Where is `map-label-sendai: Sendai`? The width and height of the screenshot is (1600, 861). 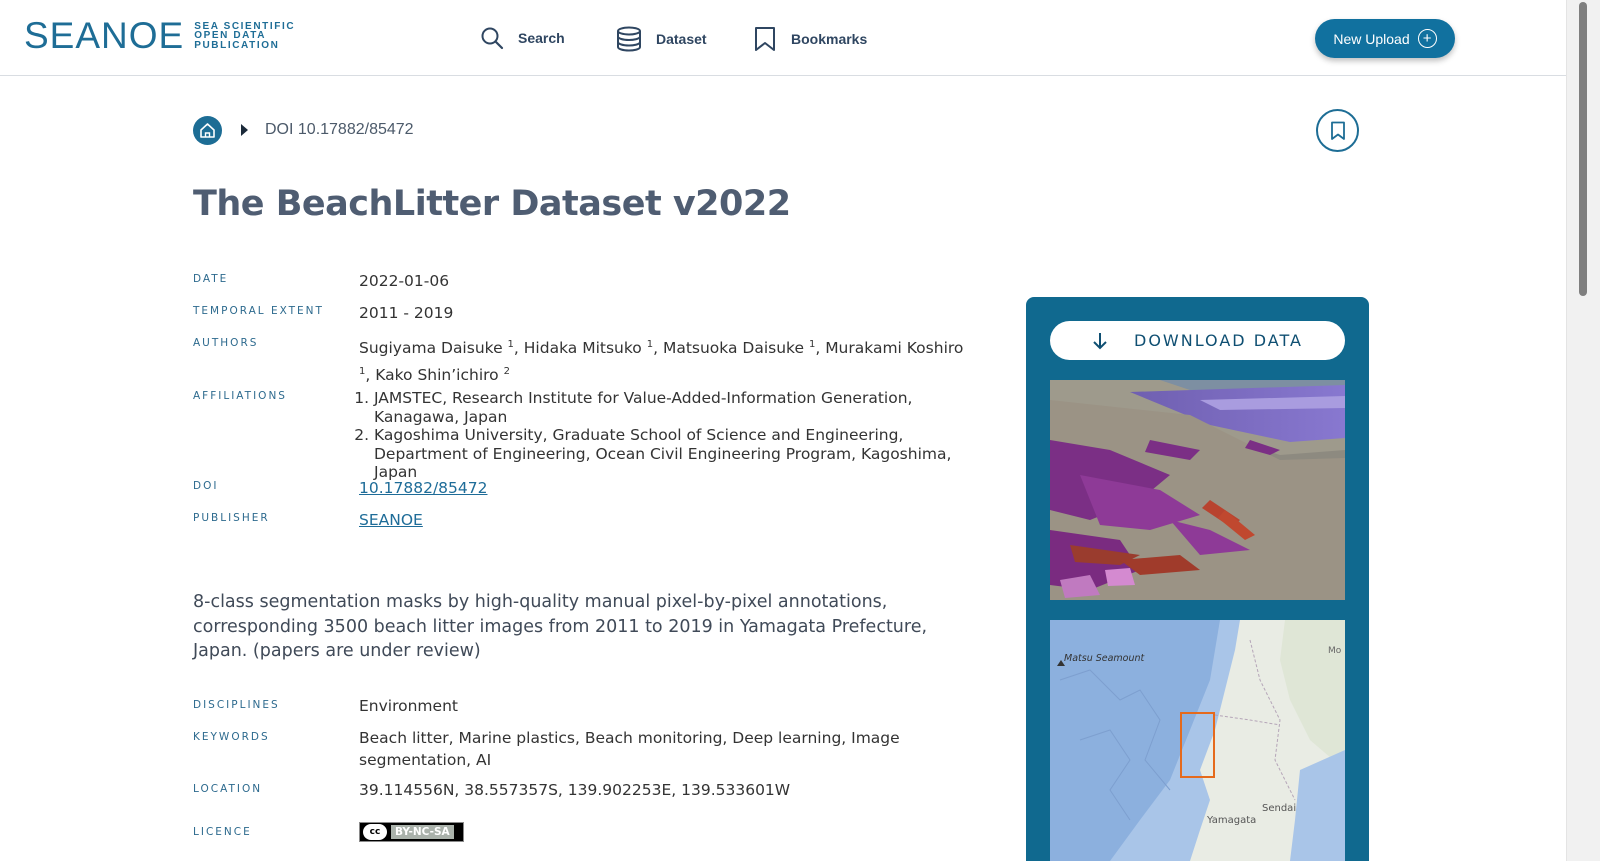
map-label-sendai: Sendai is located at coordinates (1279, 808).